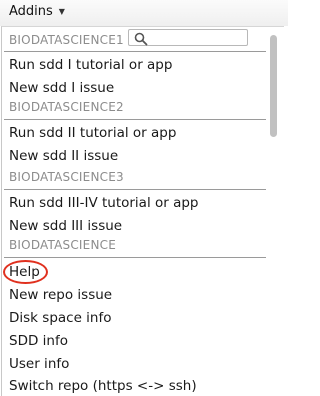 The height and width of the screenshot is (396, 320). I want to click on menu-item-help: Help, so click(24, 272).